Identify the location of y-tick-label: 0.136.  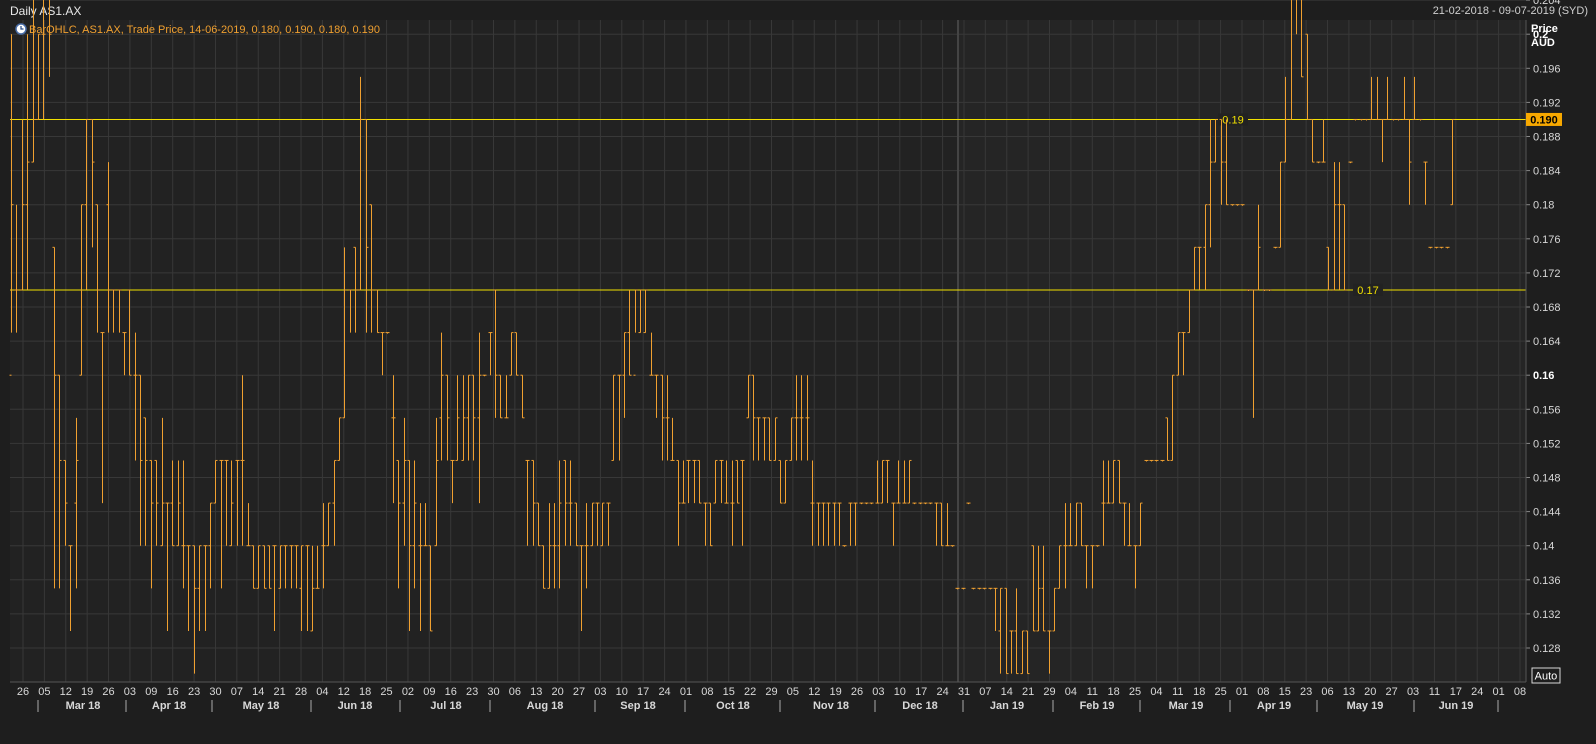
(1547, 581).